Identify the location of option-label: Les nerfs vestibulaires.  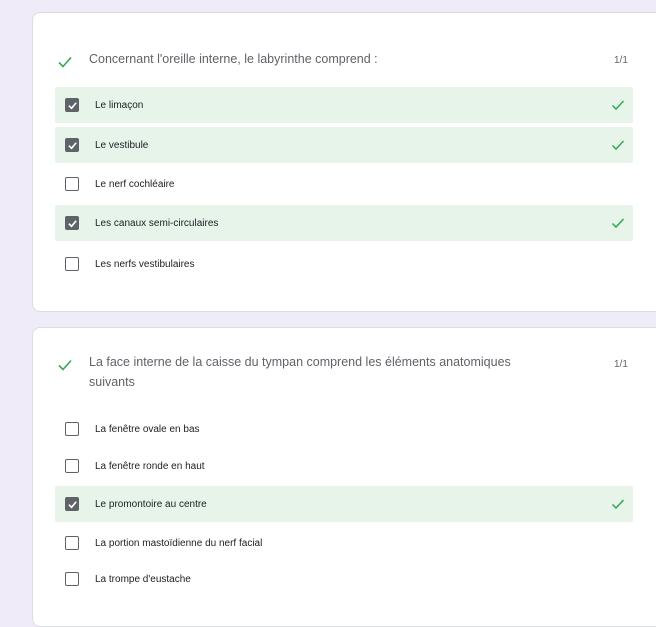
(145, 264).